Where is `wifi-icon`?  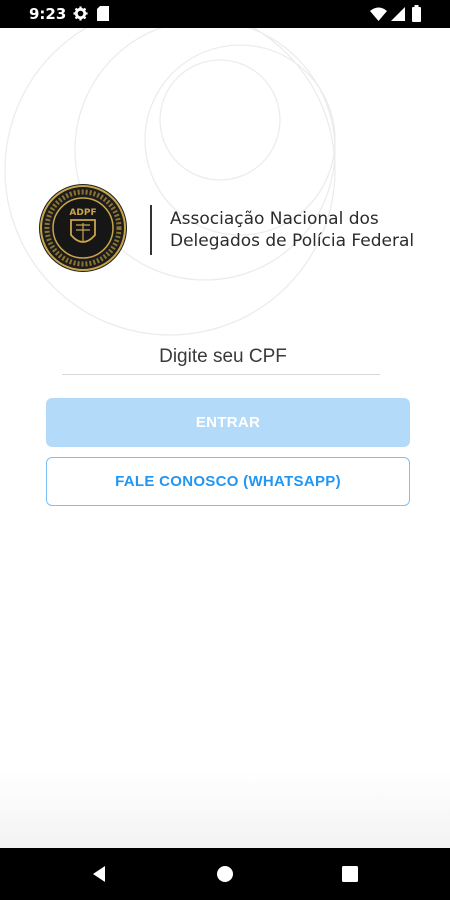 wifi-icon is located at coordinates (378, 14).